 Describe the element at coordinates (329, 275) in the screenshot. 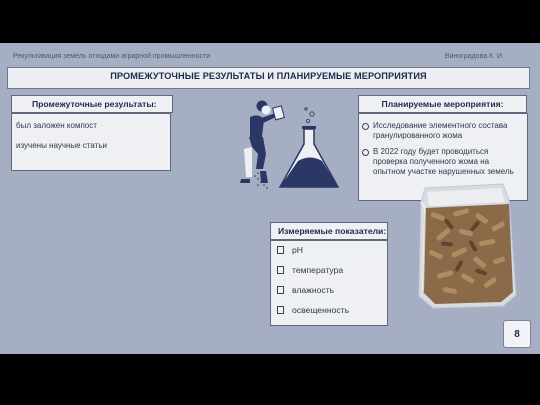

I see `list-item: температура` at that location.